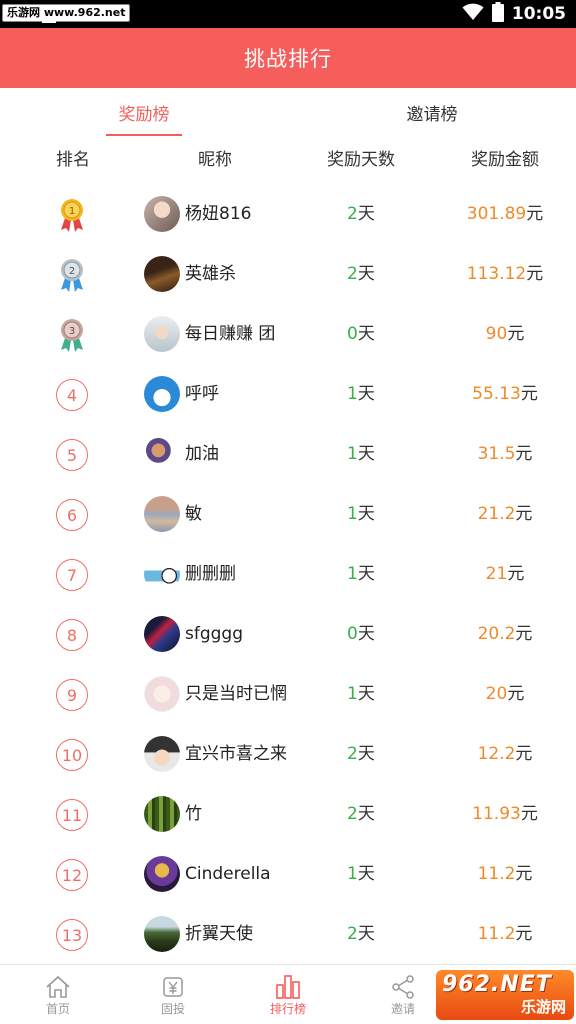 Image resolution: width=576 pixels, height=1024 pixels. I want to click on table-row: 9 只是当时已惘 1天 20元, so click(288, 694).